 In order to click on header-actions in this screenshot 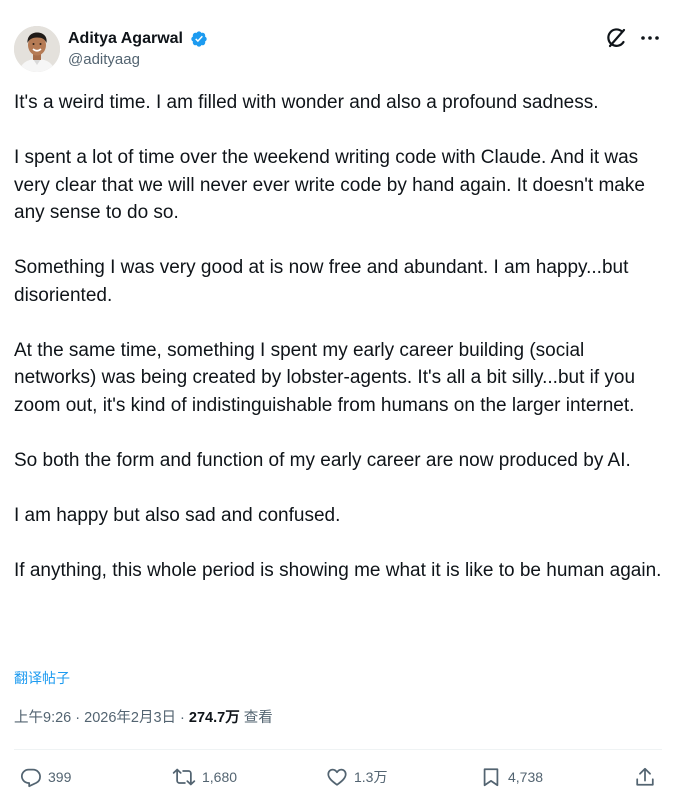, I will do `click(634, 39)`.